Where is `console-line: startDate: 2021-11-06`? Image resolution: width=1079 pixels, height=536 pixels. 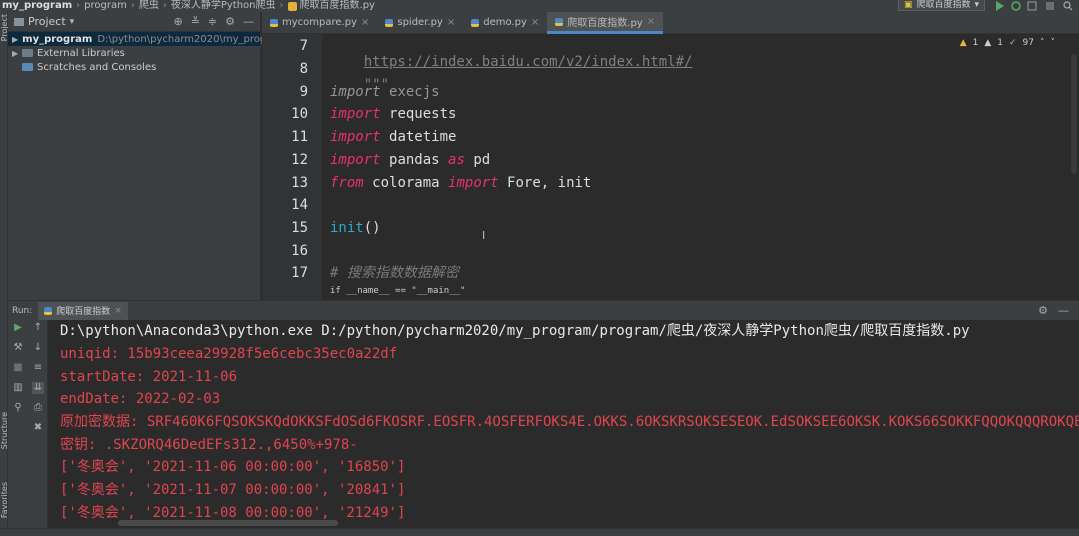 console-line: startDate: 2021-11-06 is located at coordinates (149, 377).